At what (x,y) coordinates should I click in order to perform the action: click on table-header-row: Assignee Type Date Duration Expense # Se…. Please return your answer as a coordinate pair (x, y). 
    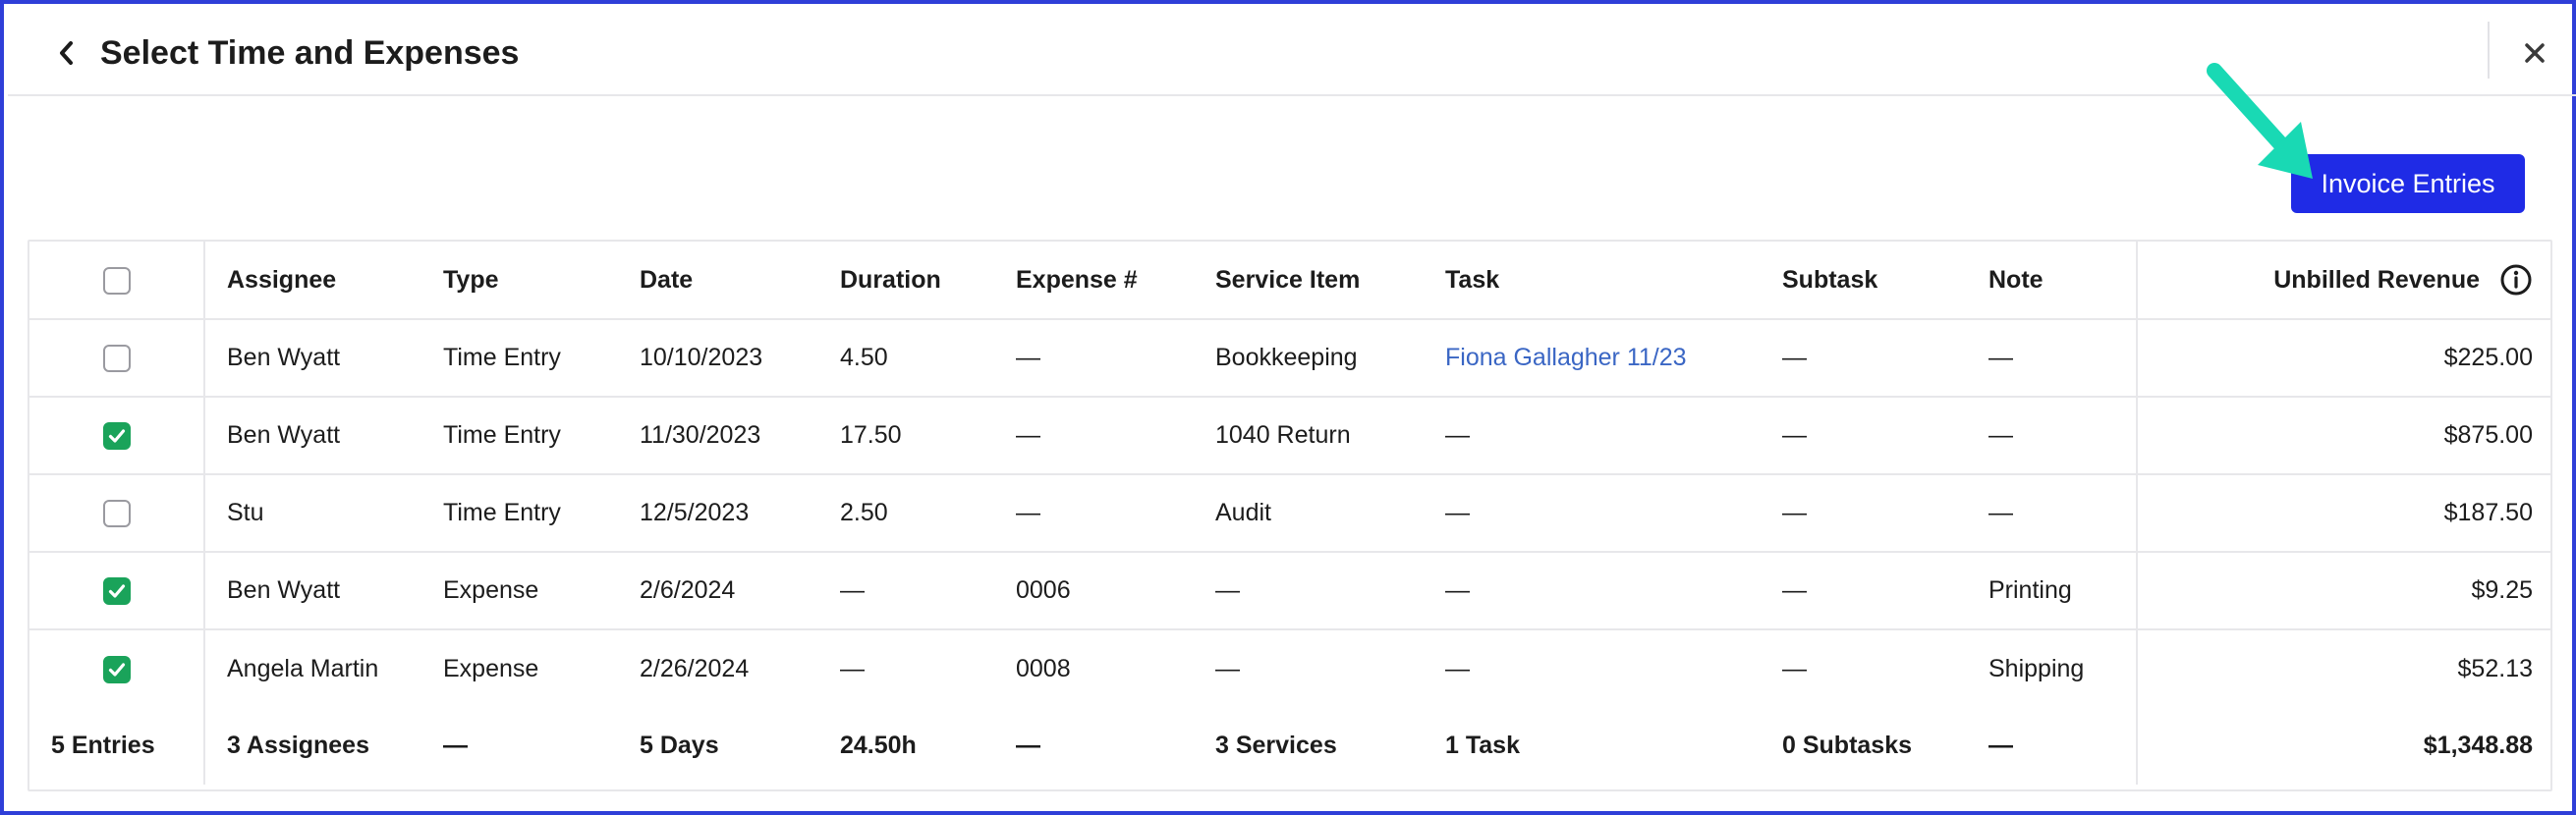
    Looking at the image, I should click on (1290, 281).